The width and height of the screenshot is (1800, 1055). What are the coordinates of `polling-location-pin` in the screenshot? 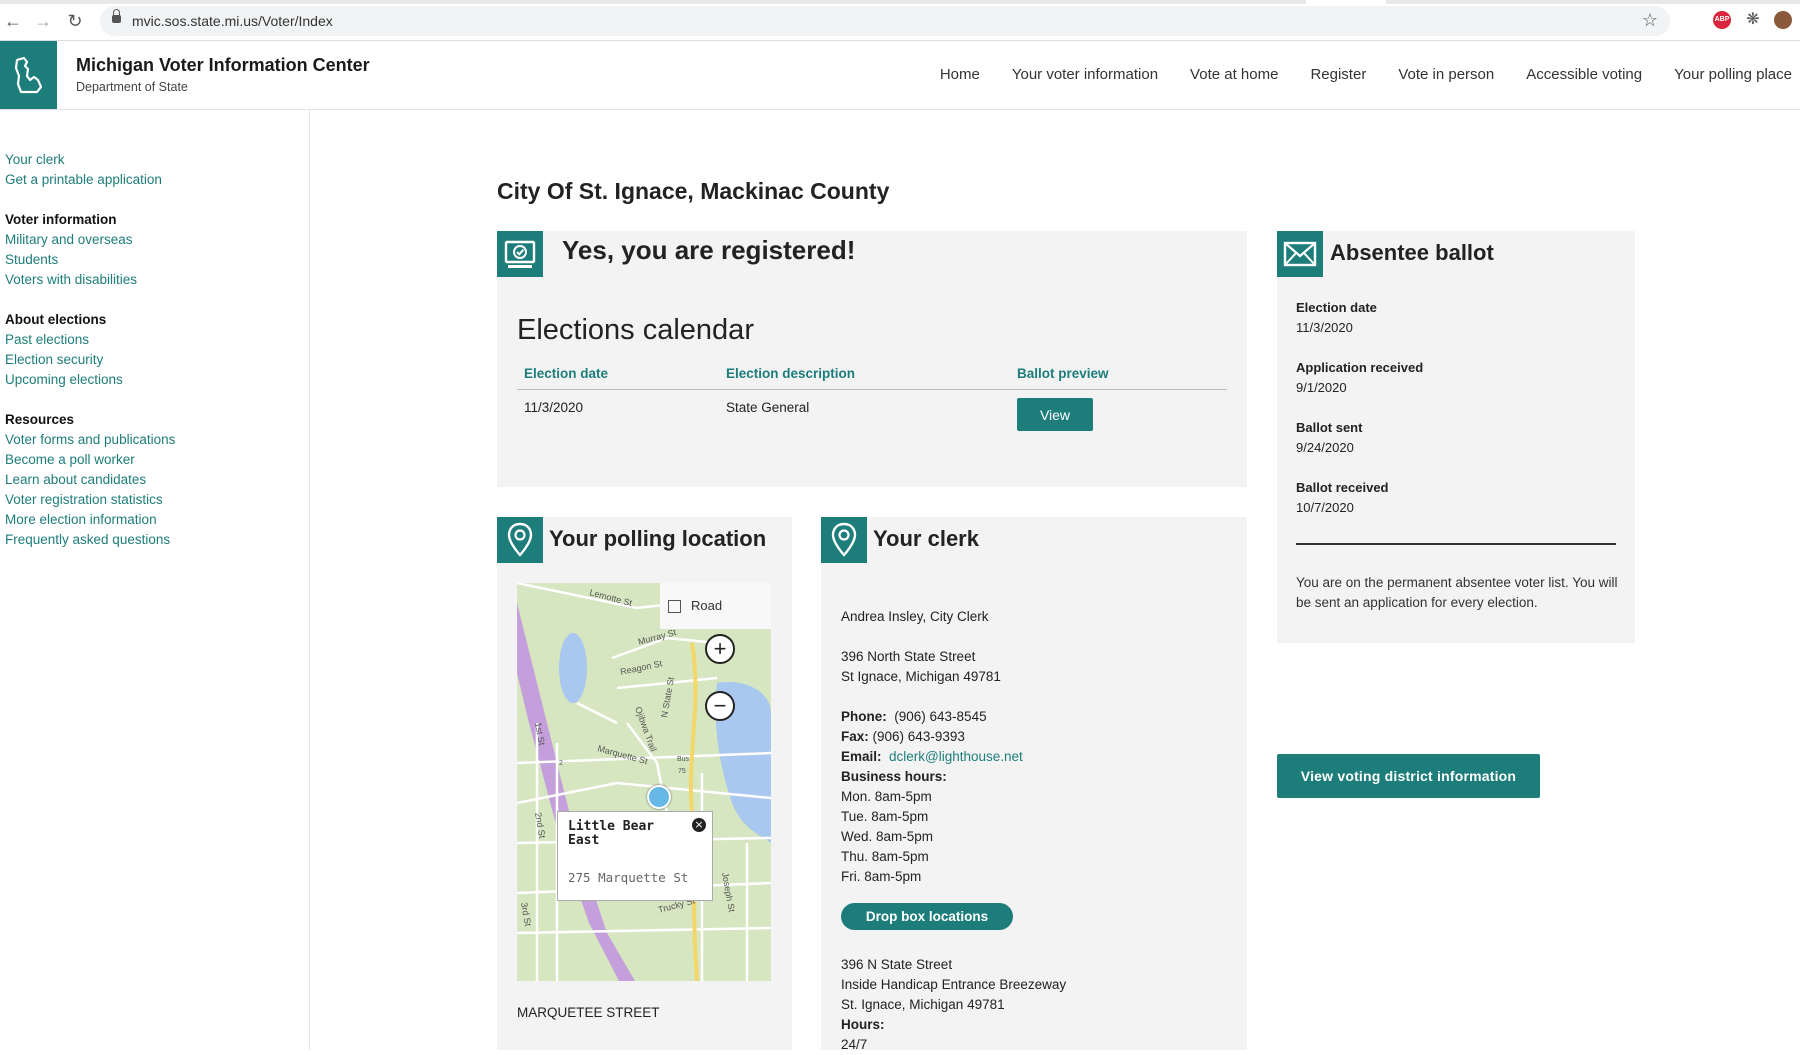 It's located at (659, 797).